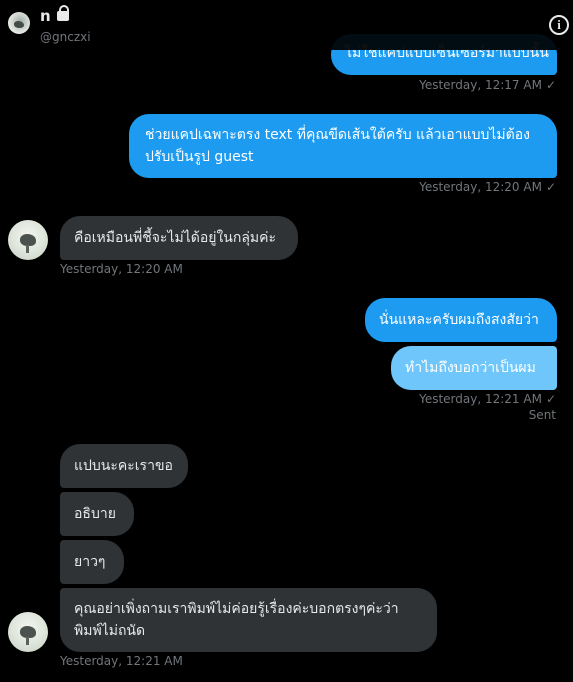 This screenshot has height=682, width=573. What do you see at coordinates (54, 15) in the screenshot?
I see `contact-name: n` at bounding box center [54, 15].